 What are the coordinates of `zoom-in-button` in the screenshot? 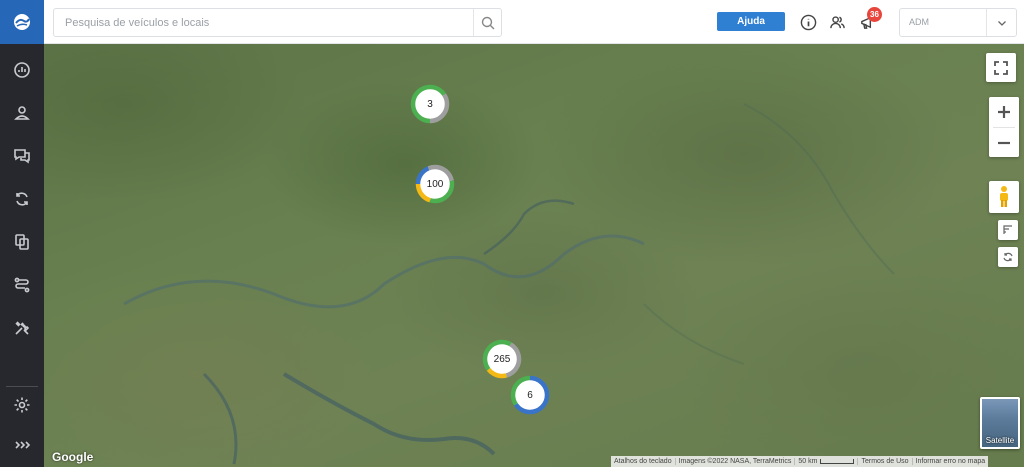 It's located at (1004, 112).